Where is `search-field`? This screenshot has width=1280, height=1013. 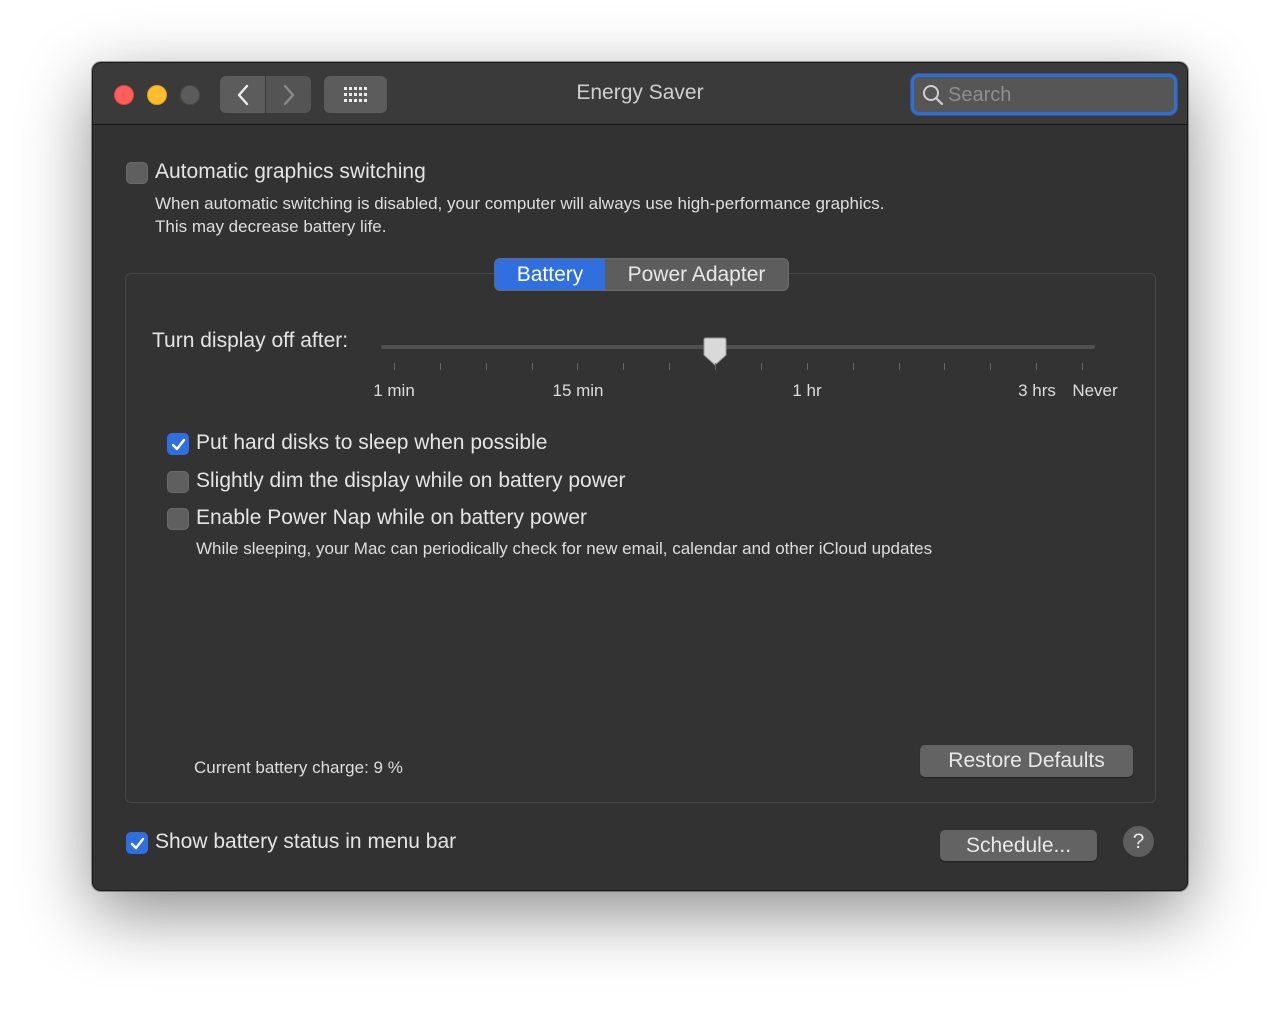
search-field is located at coordinates (1044, 94).